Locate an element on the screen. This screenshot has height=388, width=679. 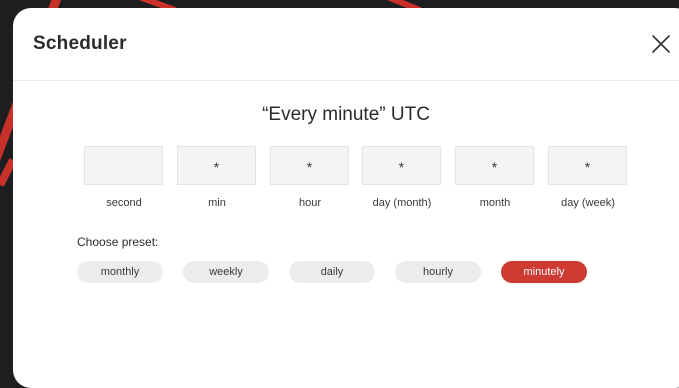
field-day-month-input: * is located at coordinates (401, 165).